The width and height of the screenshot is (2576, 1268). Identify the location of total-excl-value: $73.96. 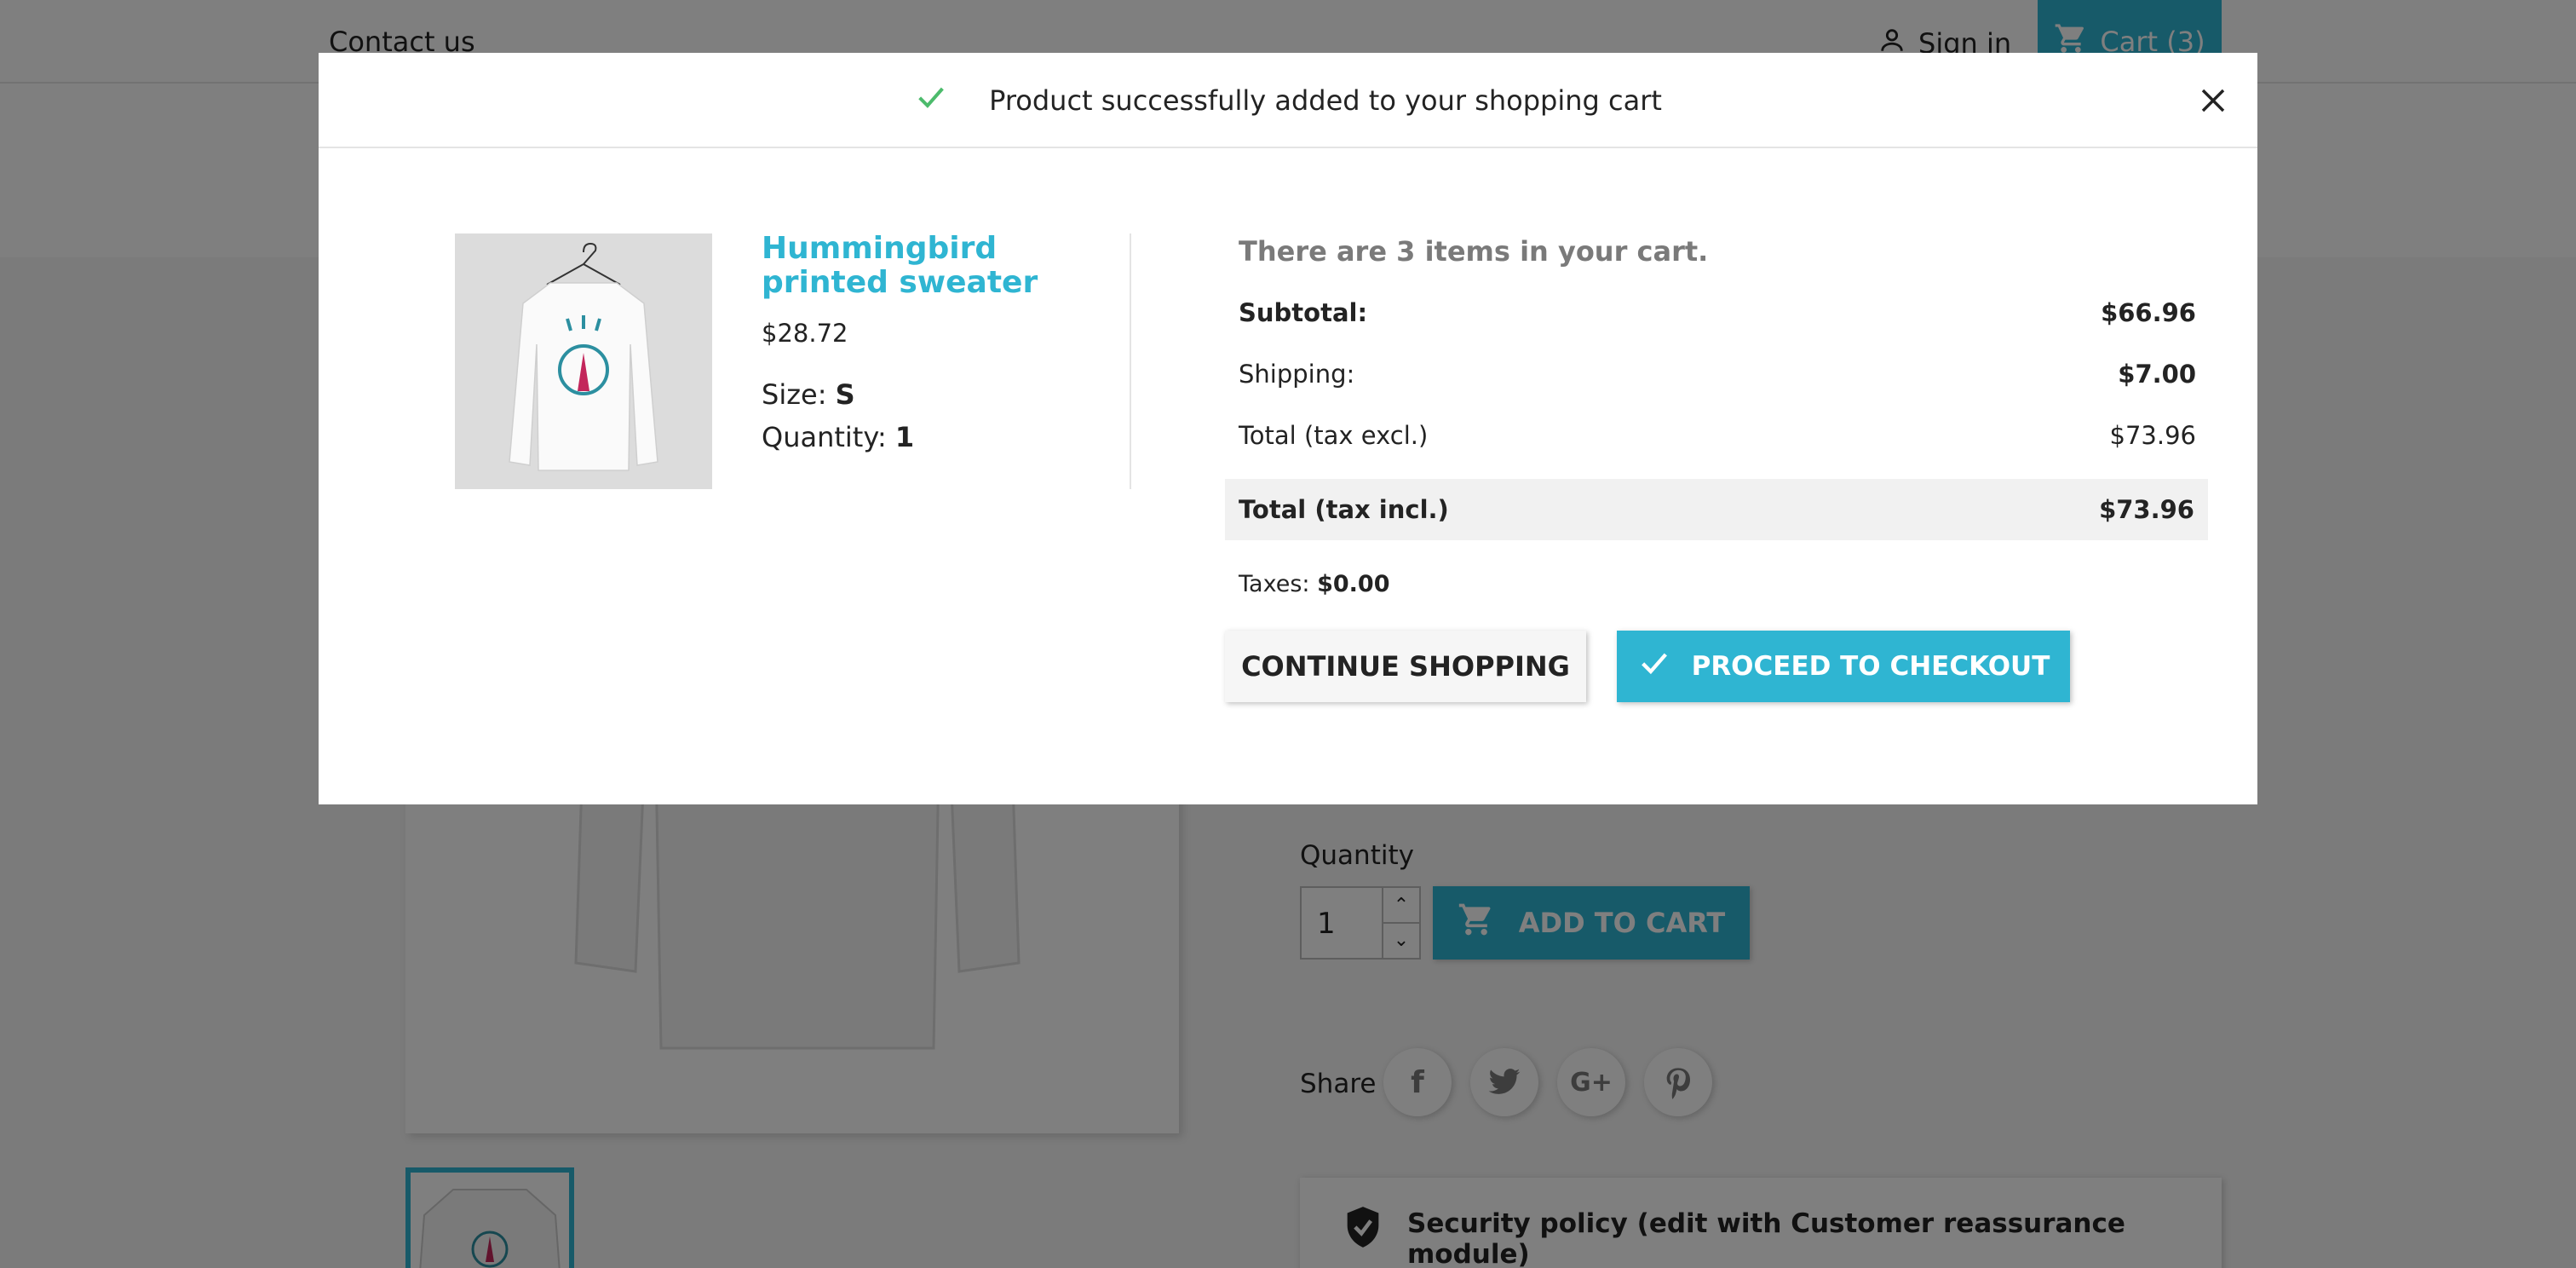
(2153, 436).